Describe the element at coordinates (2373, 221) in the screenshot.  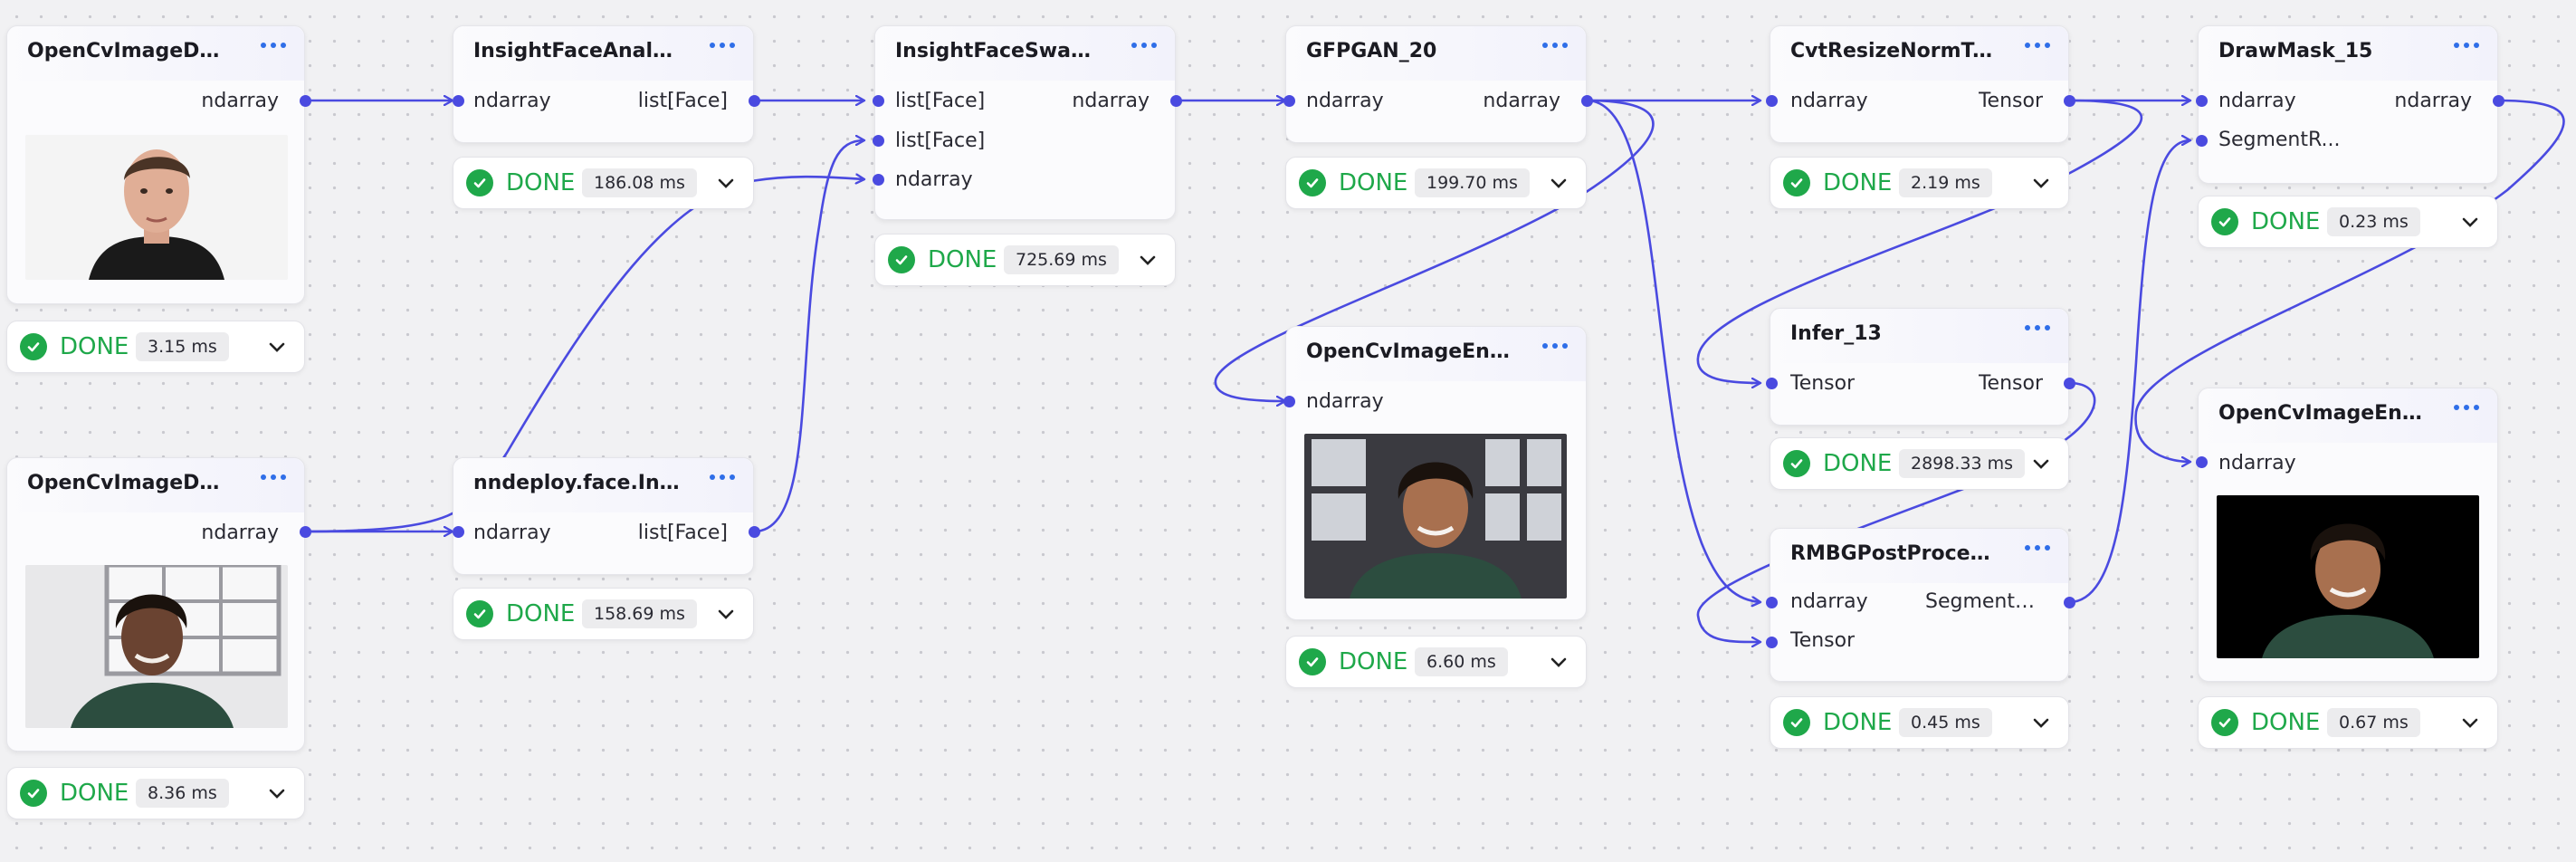
I see `elapsed-time-badge: 0.23 ms` at that location.